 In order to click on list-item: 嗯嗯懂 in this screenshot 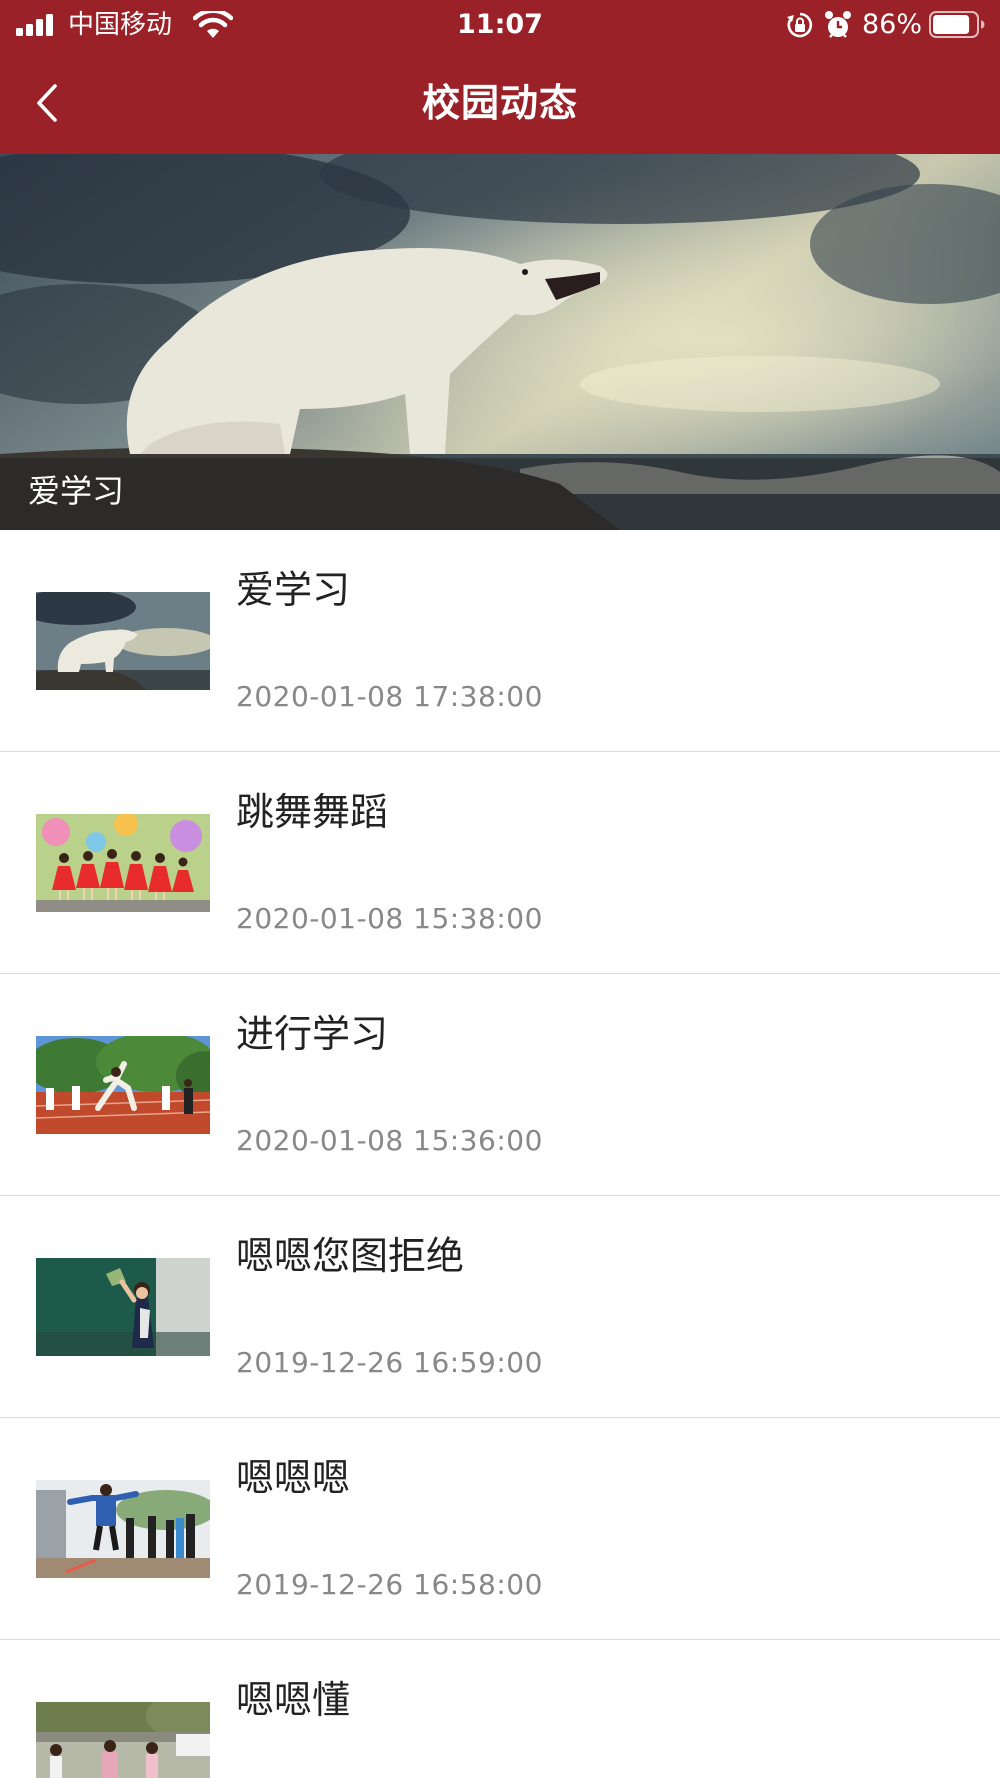, I will do `click(500, 1709)`.